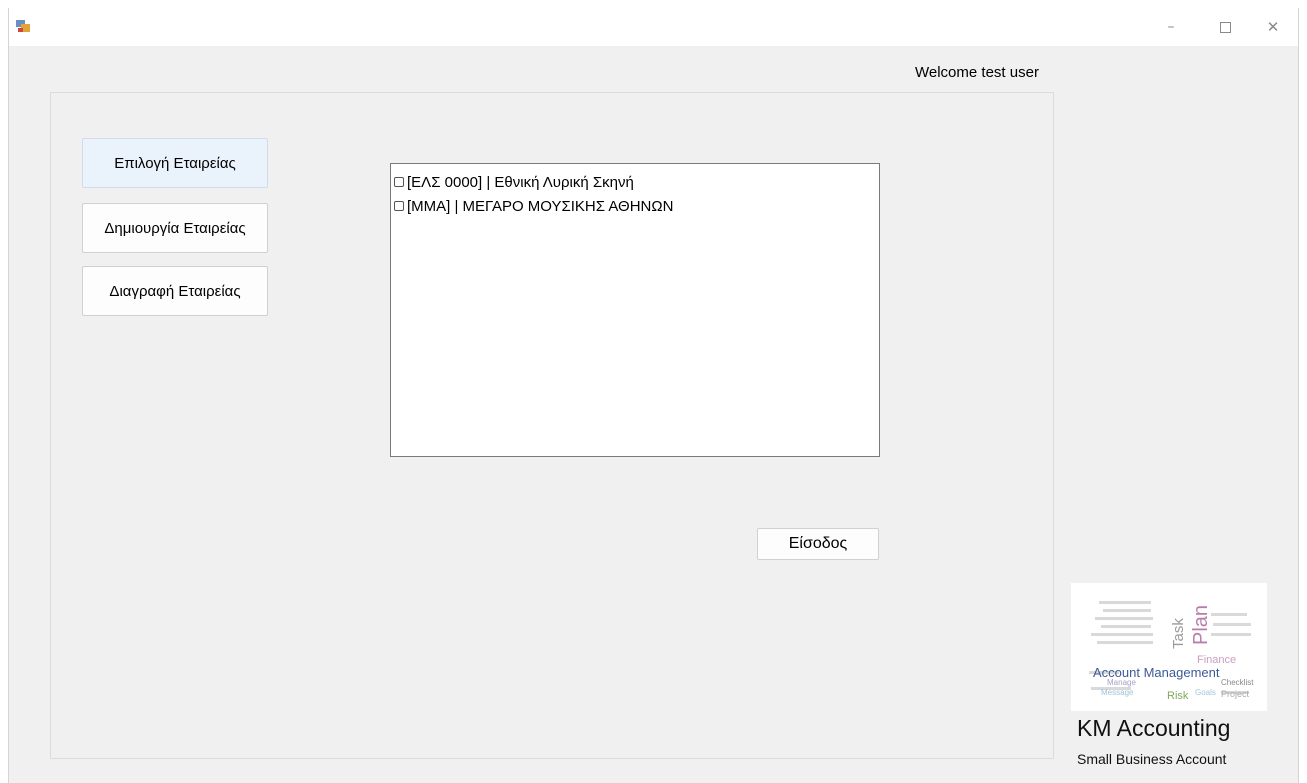 This screenshot has height=783, width=1307. What do you see at coordinates (1154, 728) in the screenshot?
I see `brand-name: KM Accounting` at bounding box center [1154, 728].